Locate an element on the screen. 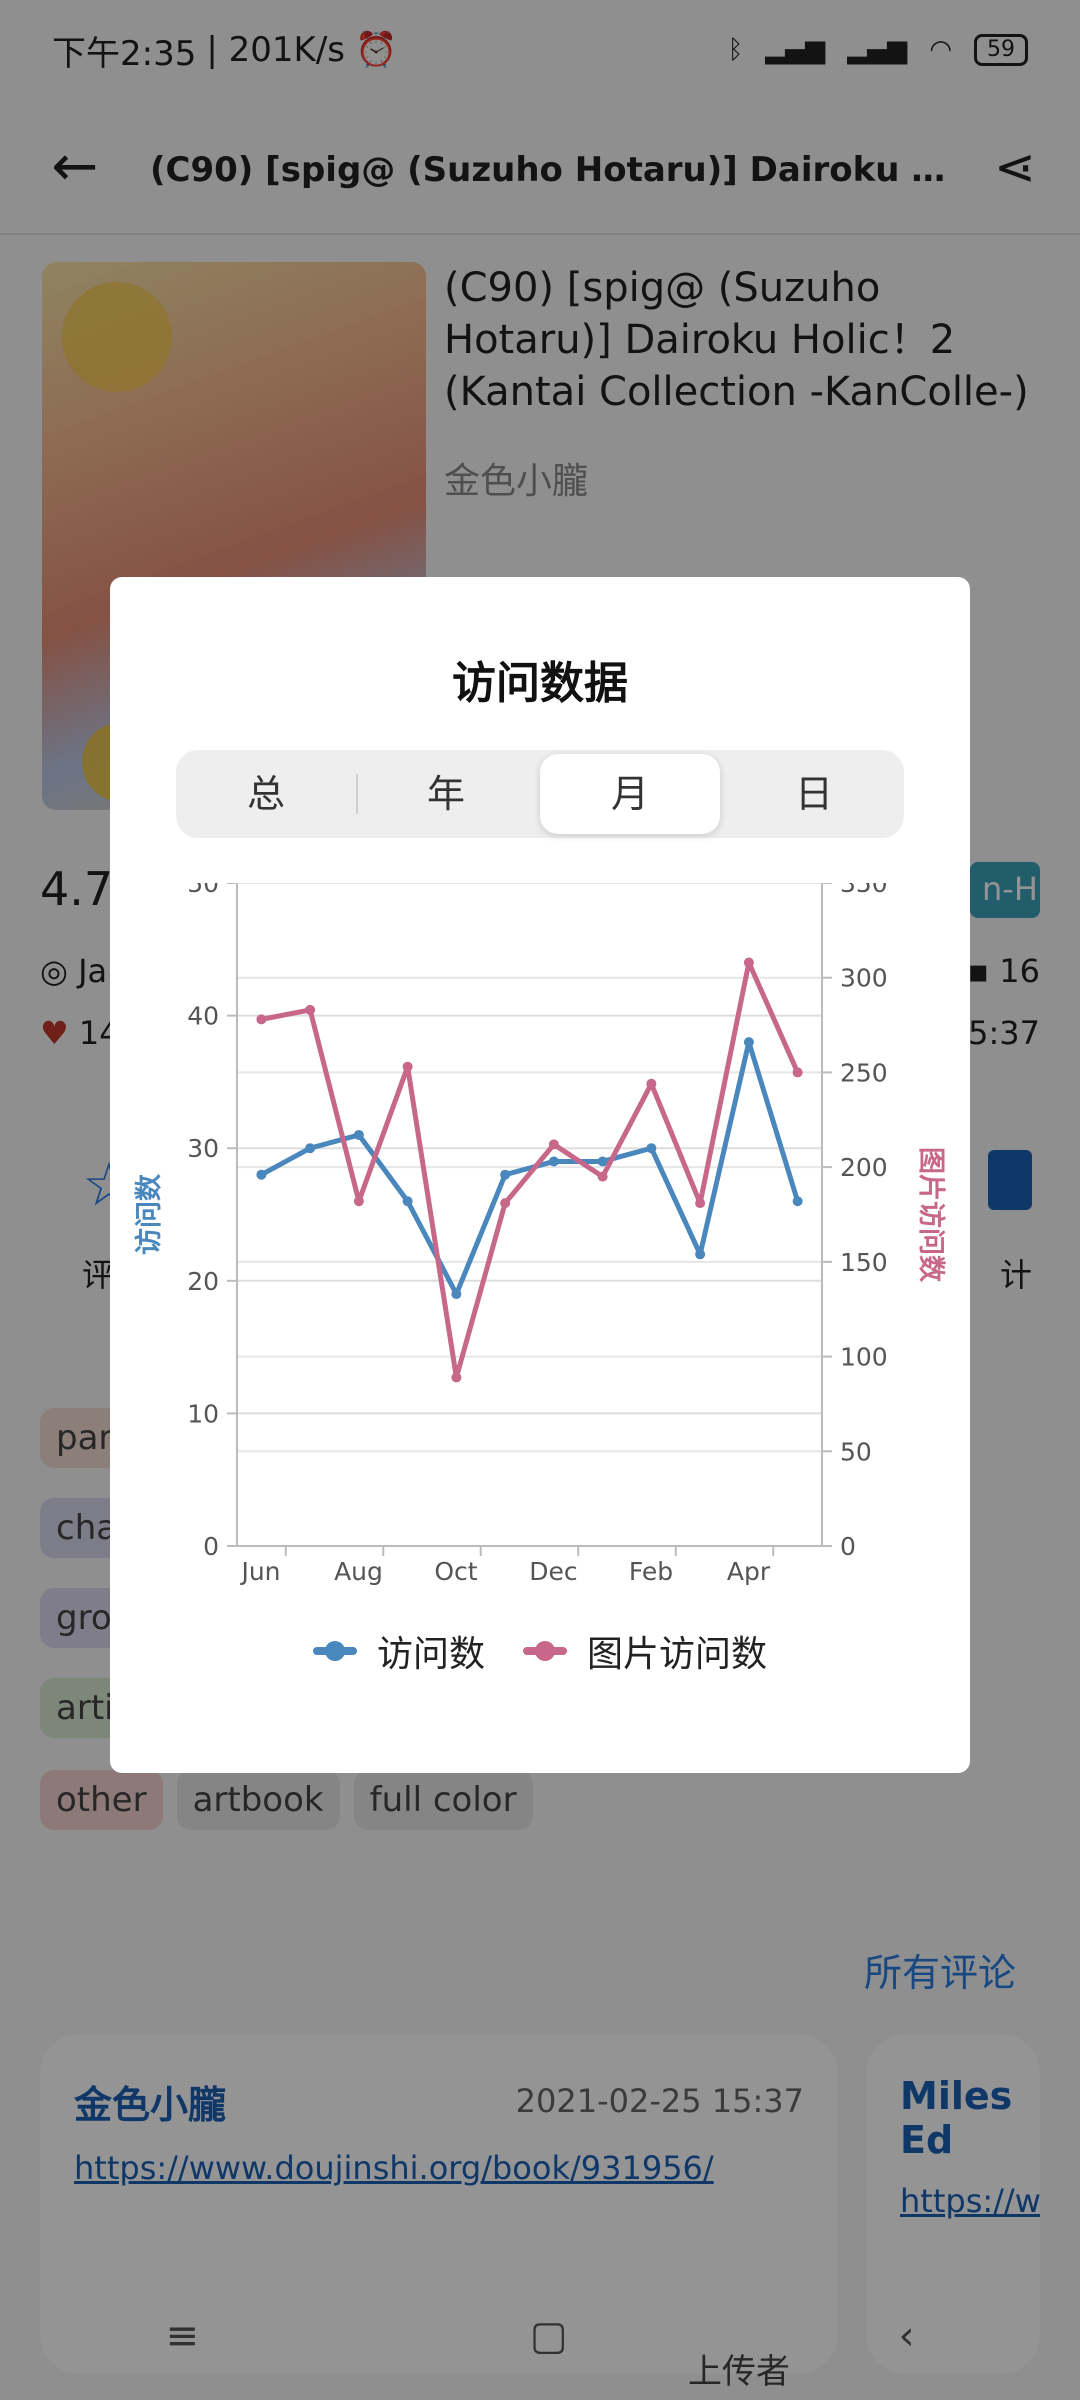 This screenshot has height=2400, width=1080. x-tick-label: Feb is located at coordinates (651, 1571).